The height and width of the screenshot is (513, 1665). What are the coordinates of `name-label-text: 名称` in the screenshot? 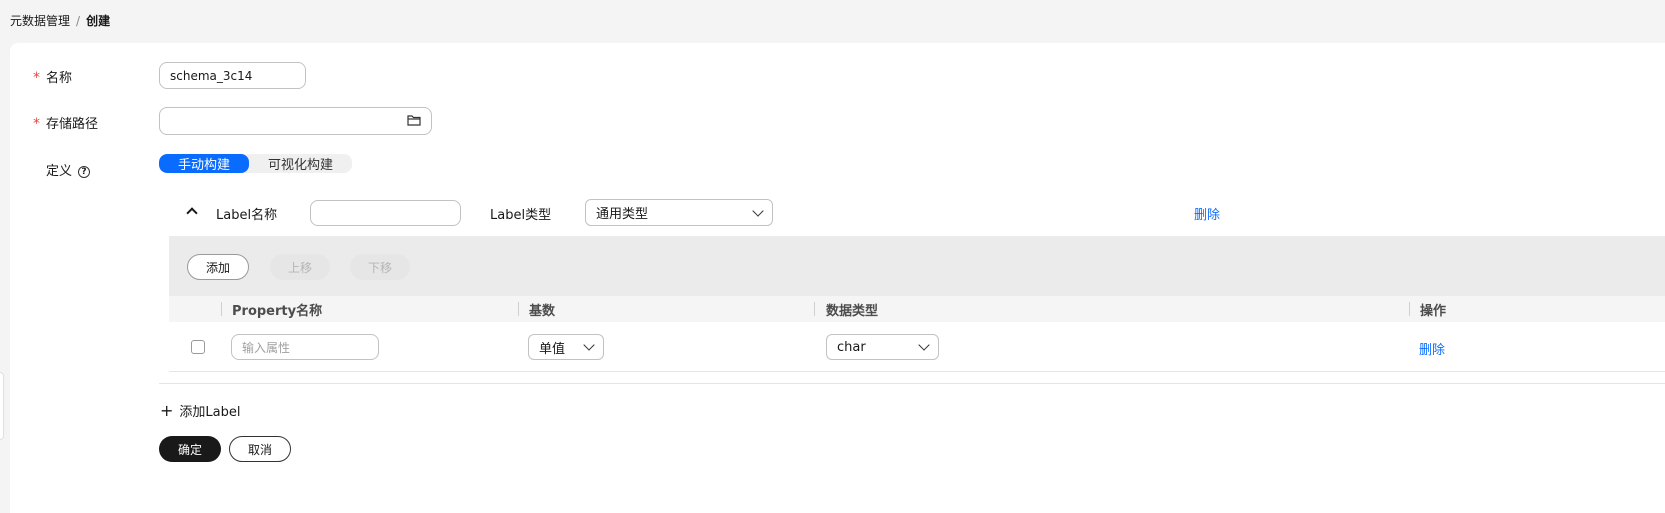 It's located at (59, 78).